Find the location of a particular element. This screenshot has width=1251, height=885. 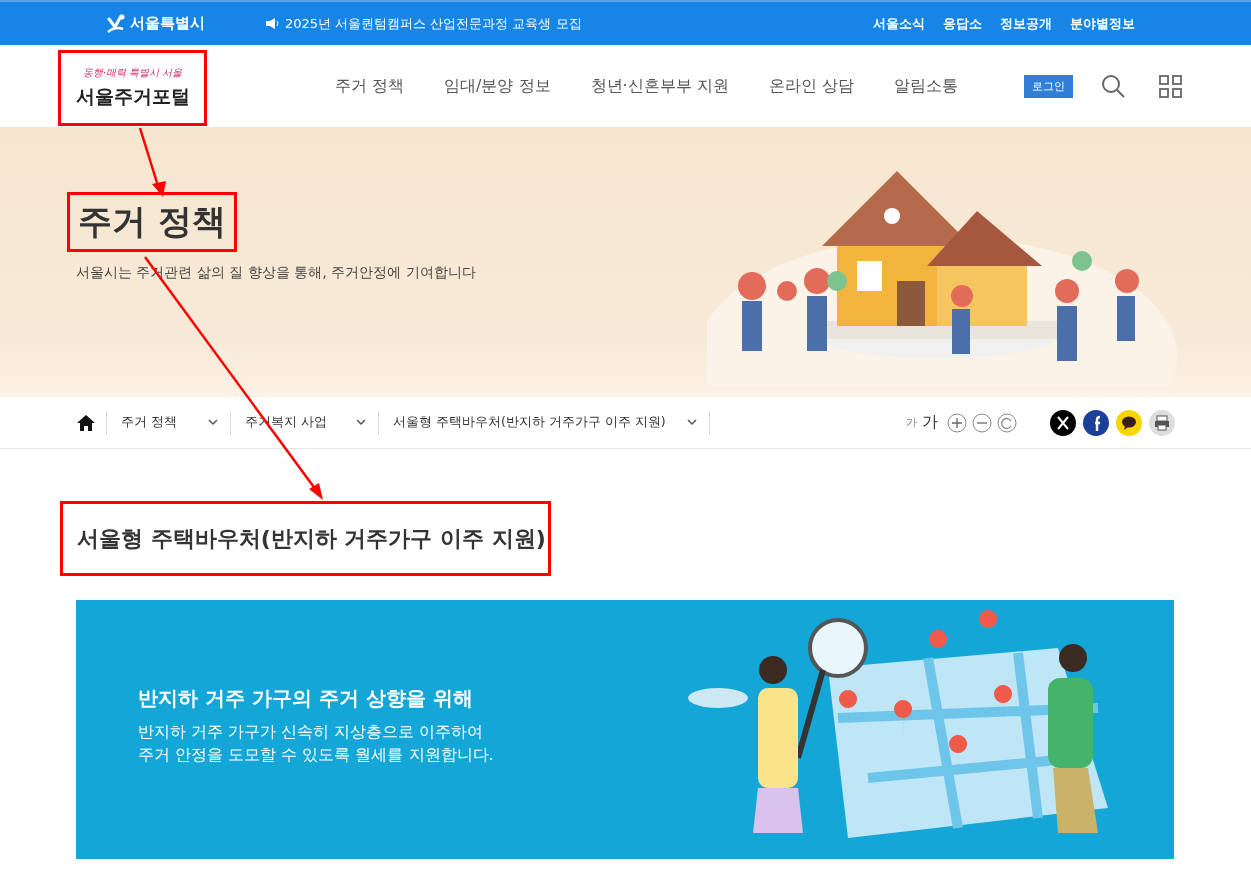

hero-title: 주거 정책 is located at coordinates (152, 221).